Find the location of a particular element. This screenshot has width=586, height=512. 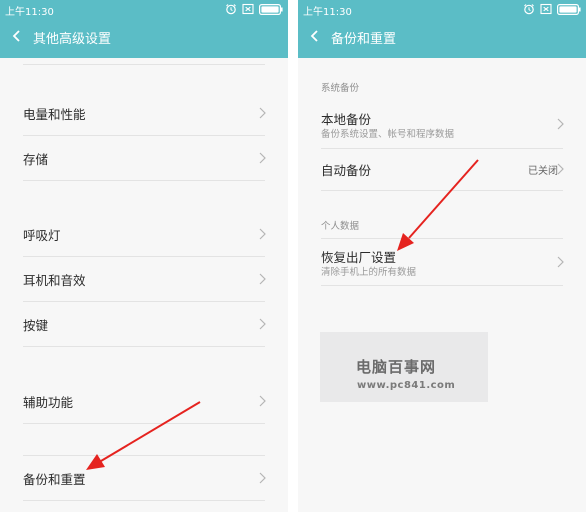

menu-item-label: 按键 is located at coordinates (36, 325).